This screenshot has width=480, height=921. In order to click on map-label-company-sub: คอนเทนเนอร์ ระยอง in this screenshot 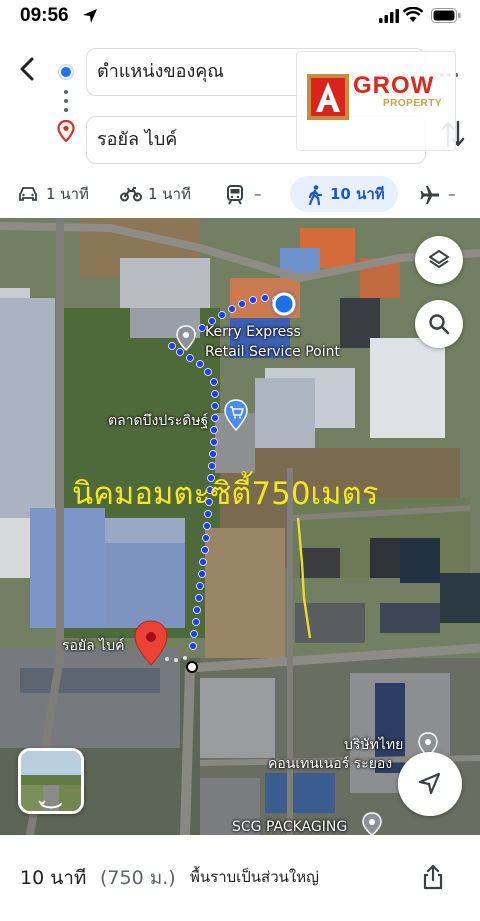, I will do `click(330, 764)`.